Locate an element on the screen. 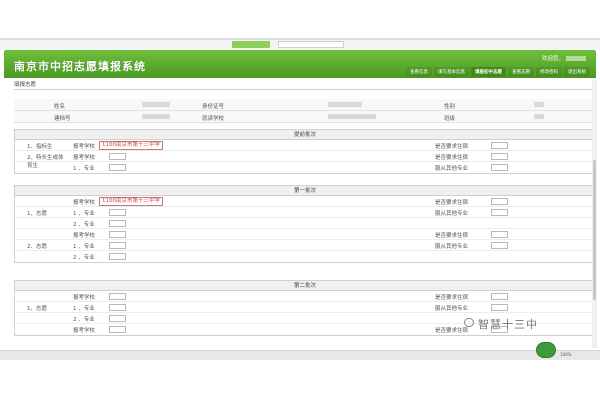 The height and width of the screenshot is (400, 600). nav-tabs: 查看信息 填写基本信息 填报初中志愿 查看志愿 修改密码 退出系统 is located at coordinates (498, 72).